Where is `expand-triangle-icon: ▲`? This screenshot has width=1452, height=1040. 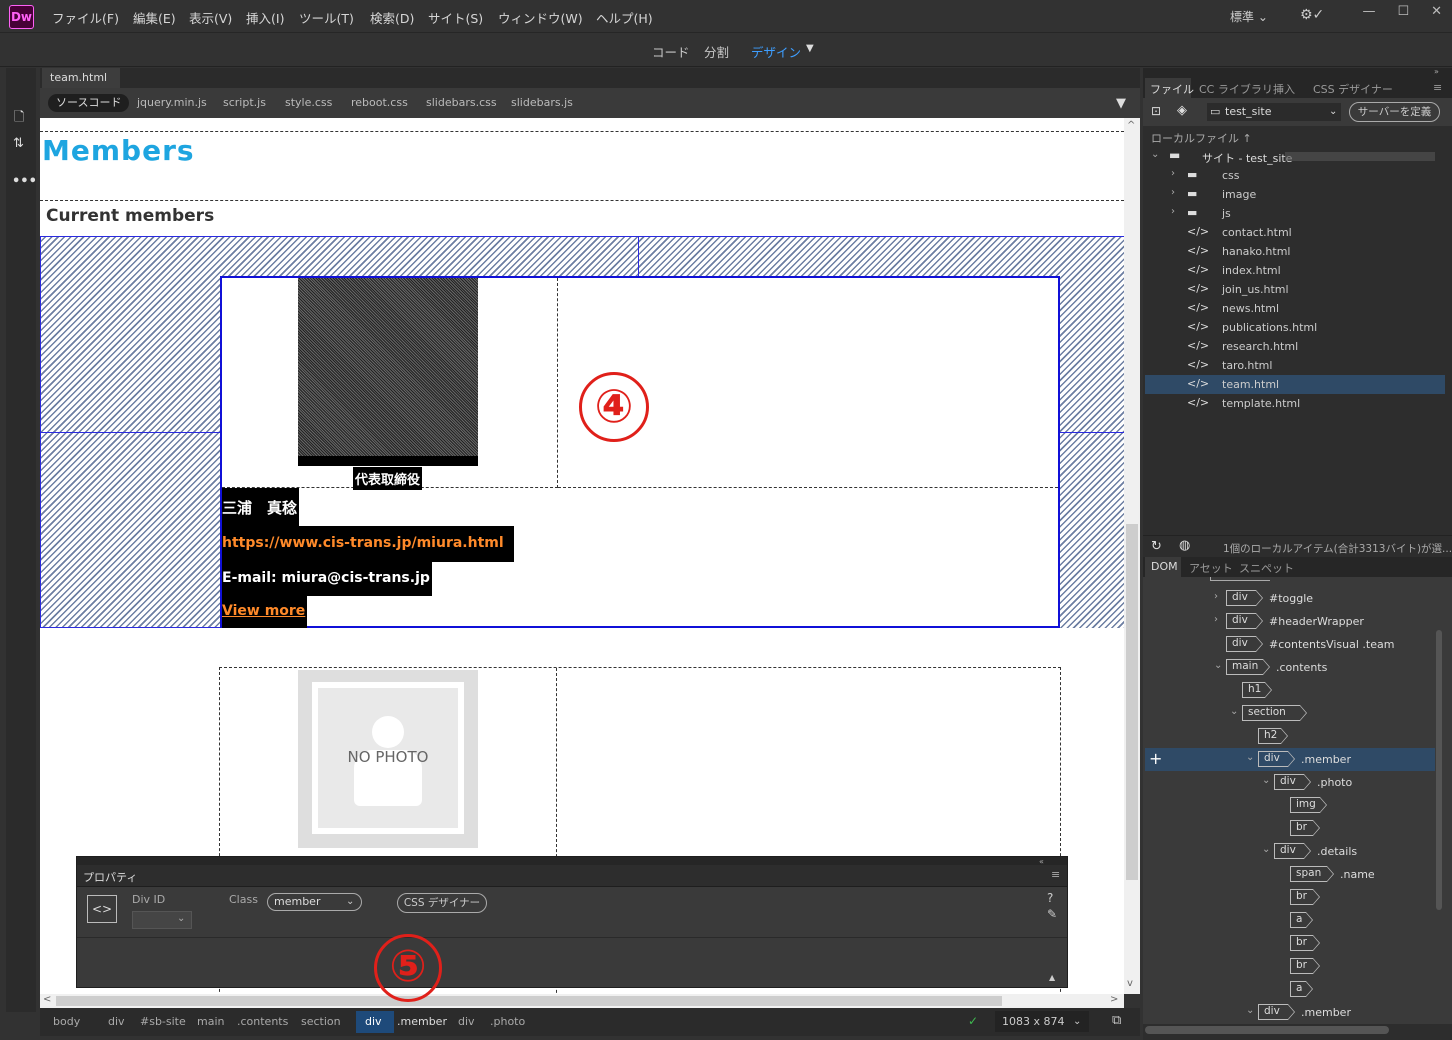
expand-triangle-icon: ▲ is located at coordinates (1052, 977).